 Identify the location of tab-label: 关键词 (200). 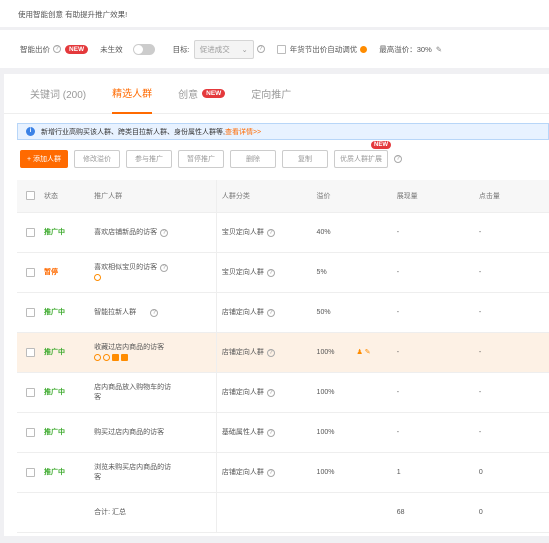
(58, 95).